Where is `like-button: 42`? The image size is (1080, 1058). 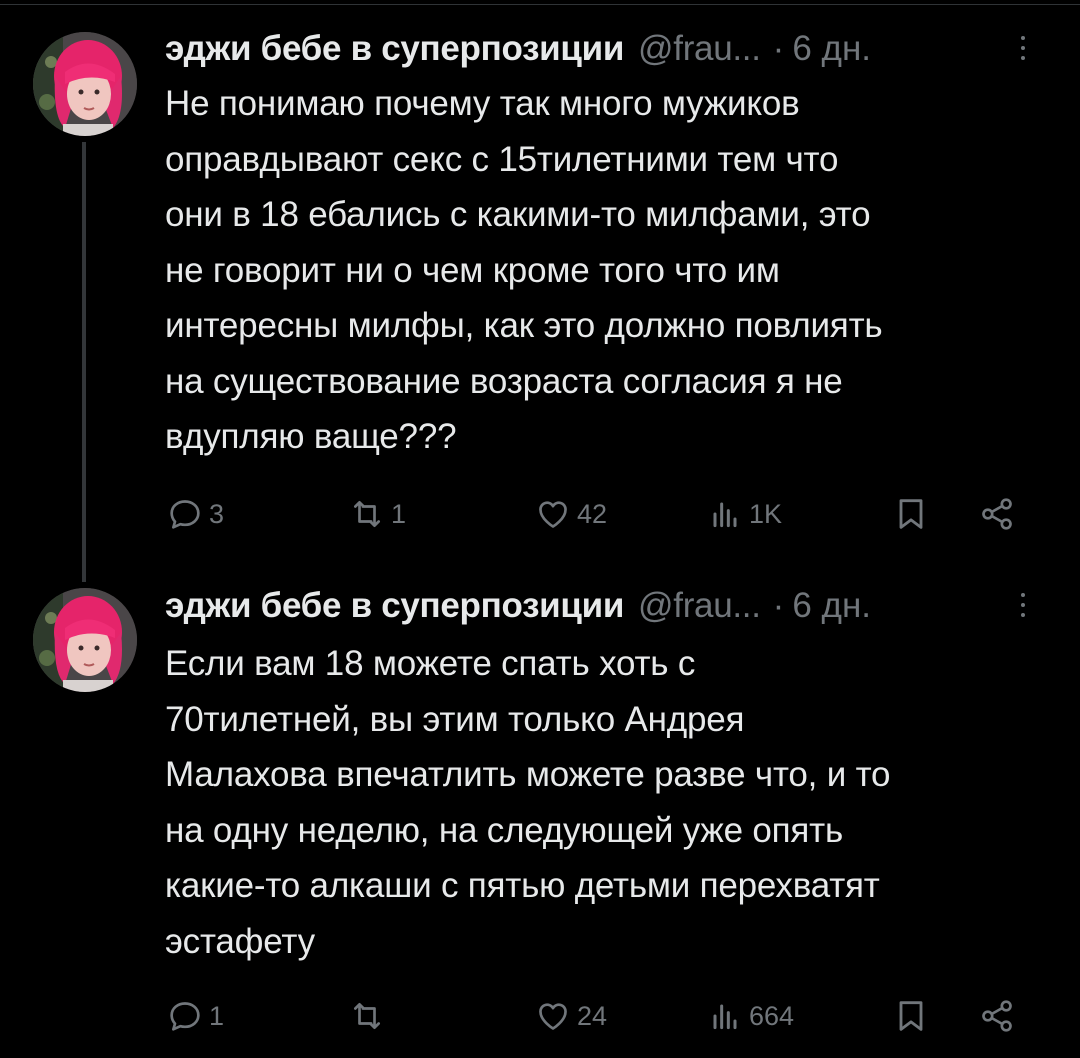
like-button: 42 is located at coordinates (570, 514).